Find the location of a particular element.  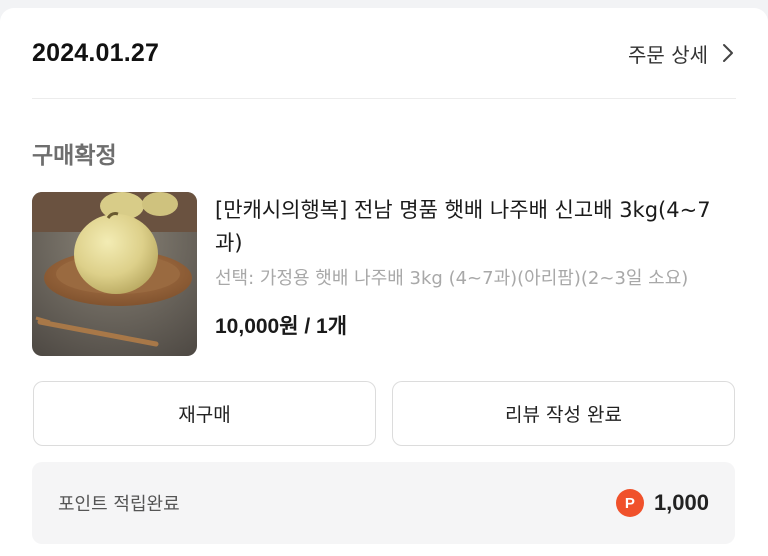

order-detail-link: 주문 상세 is located at coordinates (682, 53).